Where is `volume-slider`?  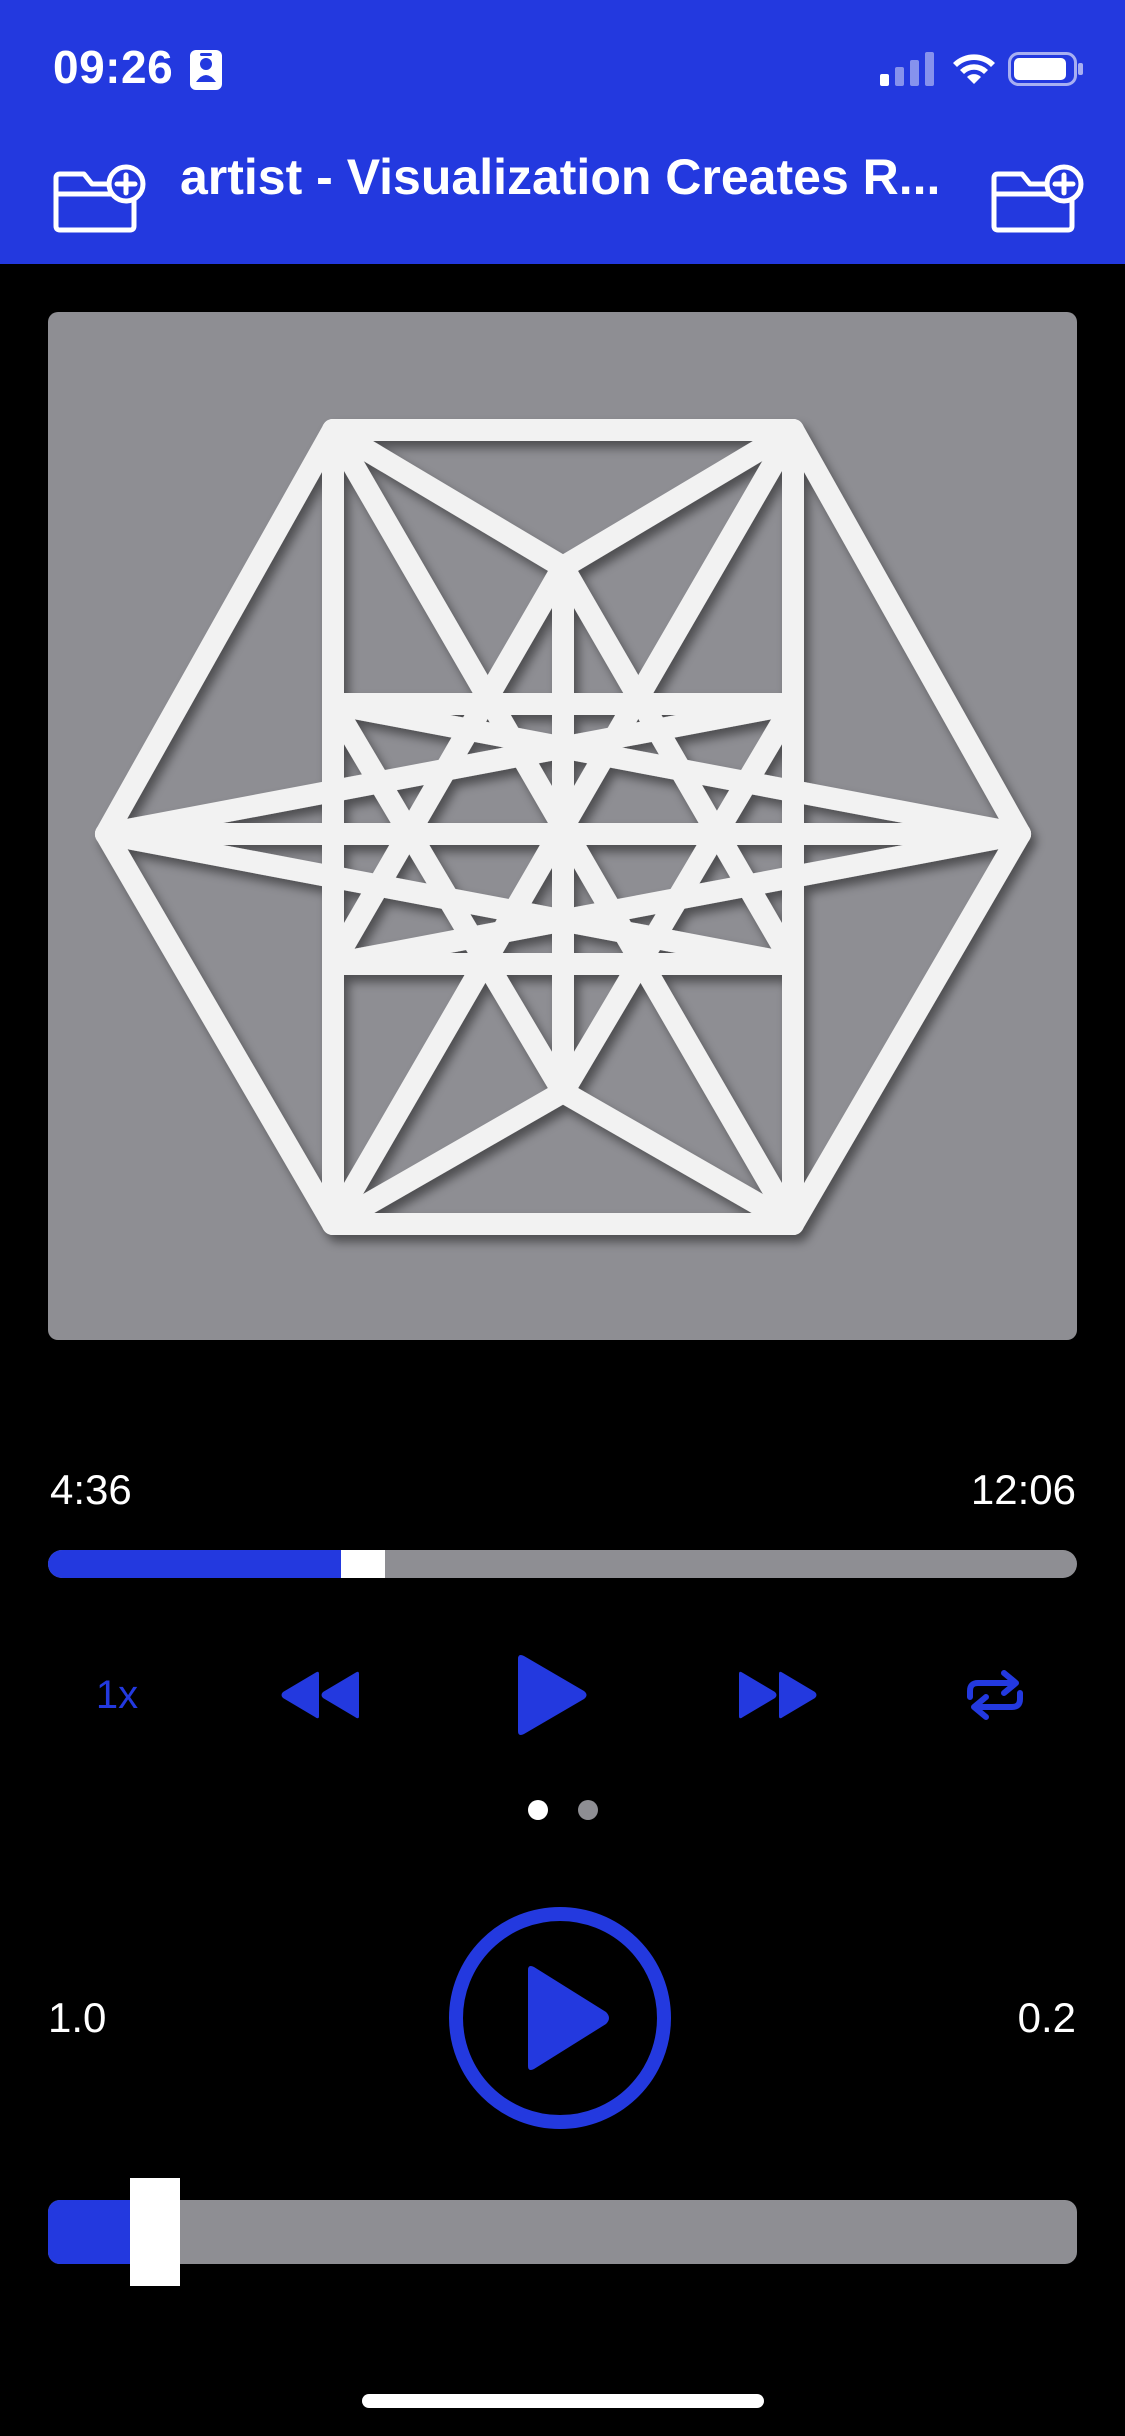 volume-slider is located at coordinates (562, 2232).